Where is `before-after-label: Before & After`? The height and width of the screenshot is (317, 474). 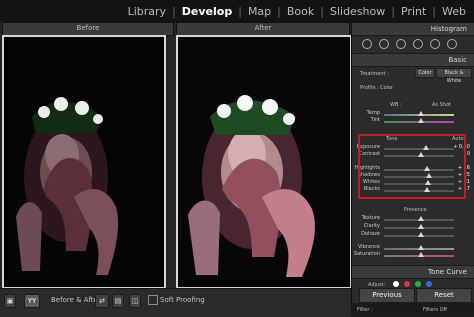
before-after-label: Before & After is located at coordinates (76, 300).